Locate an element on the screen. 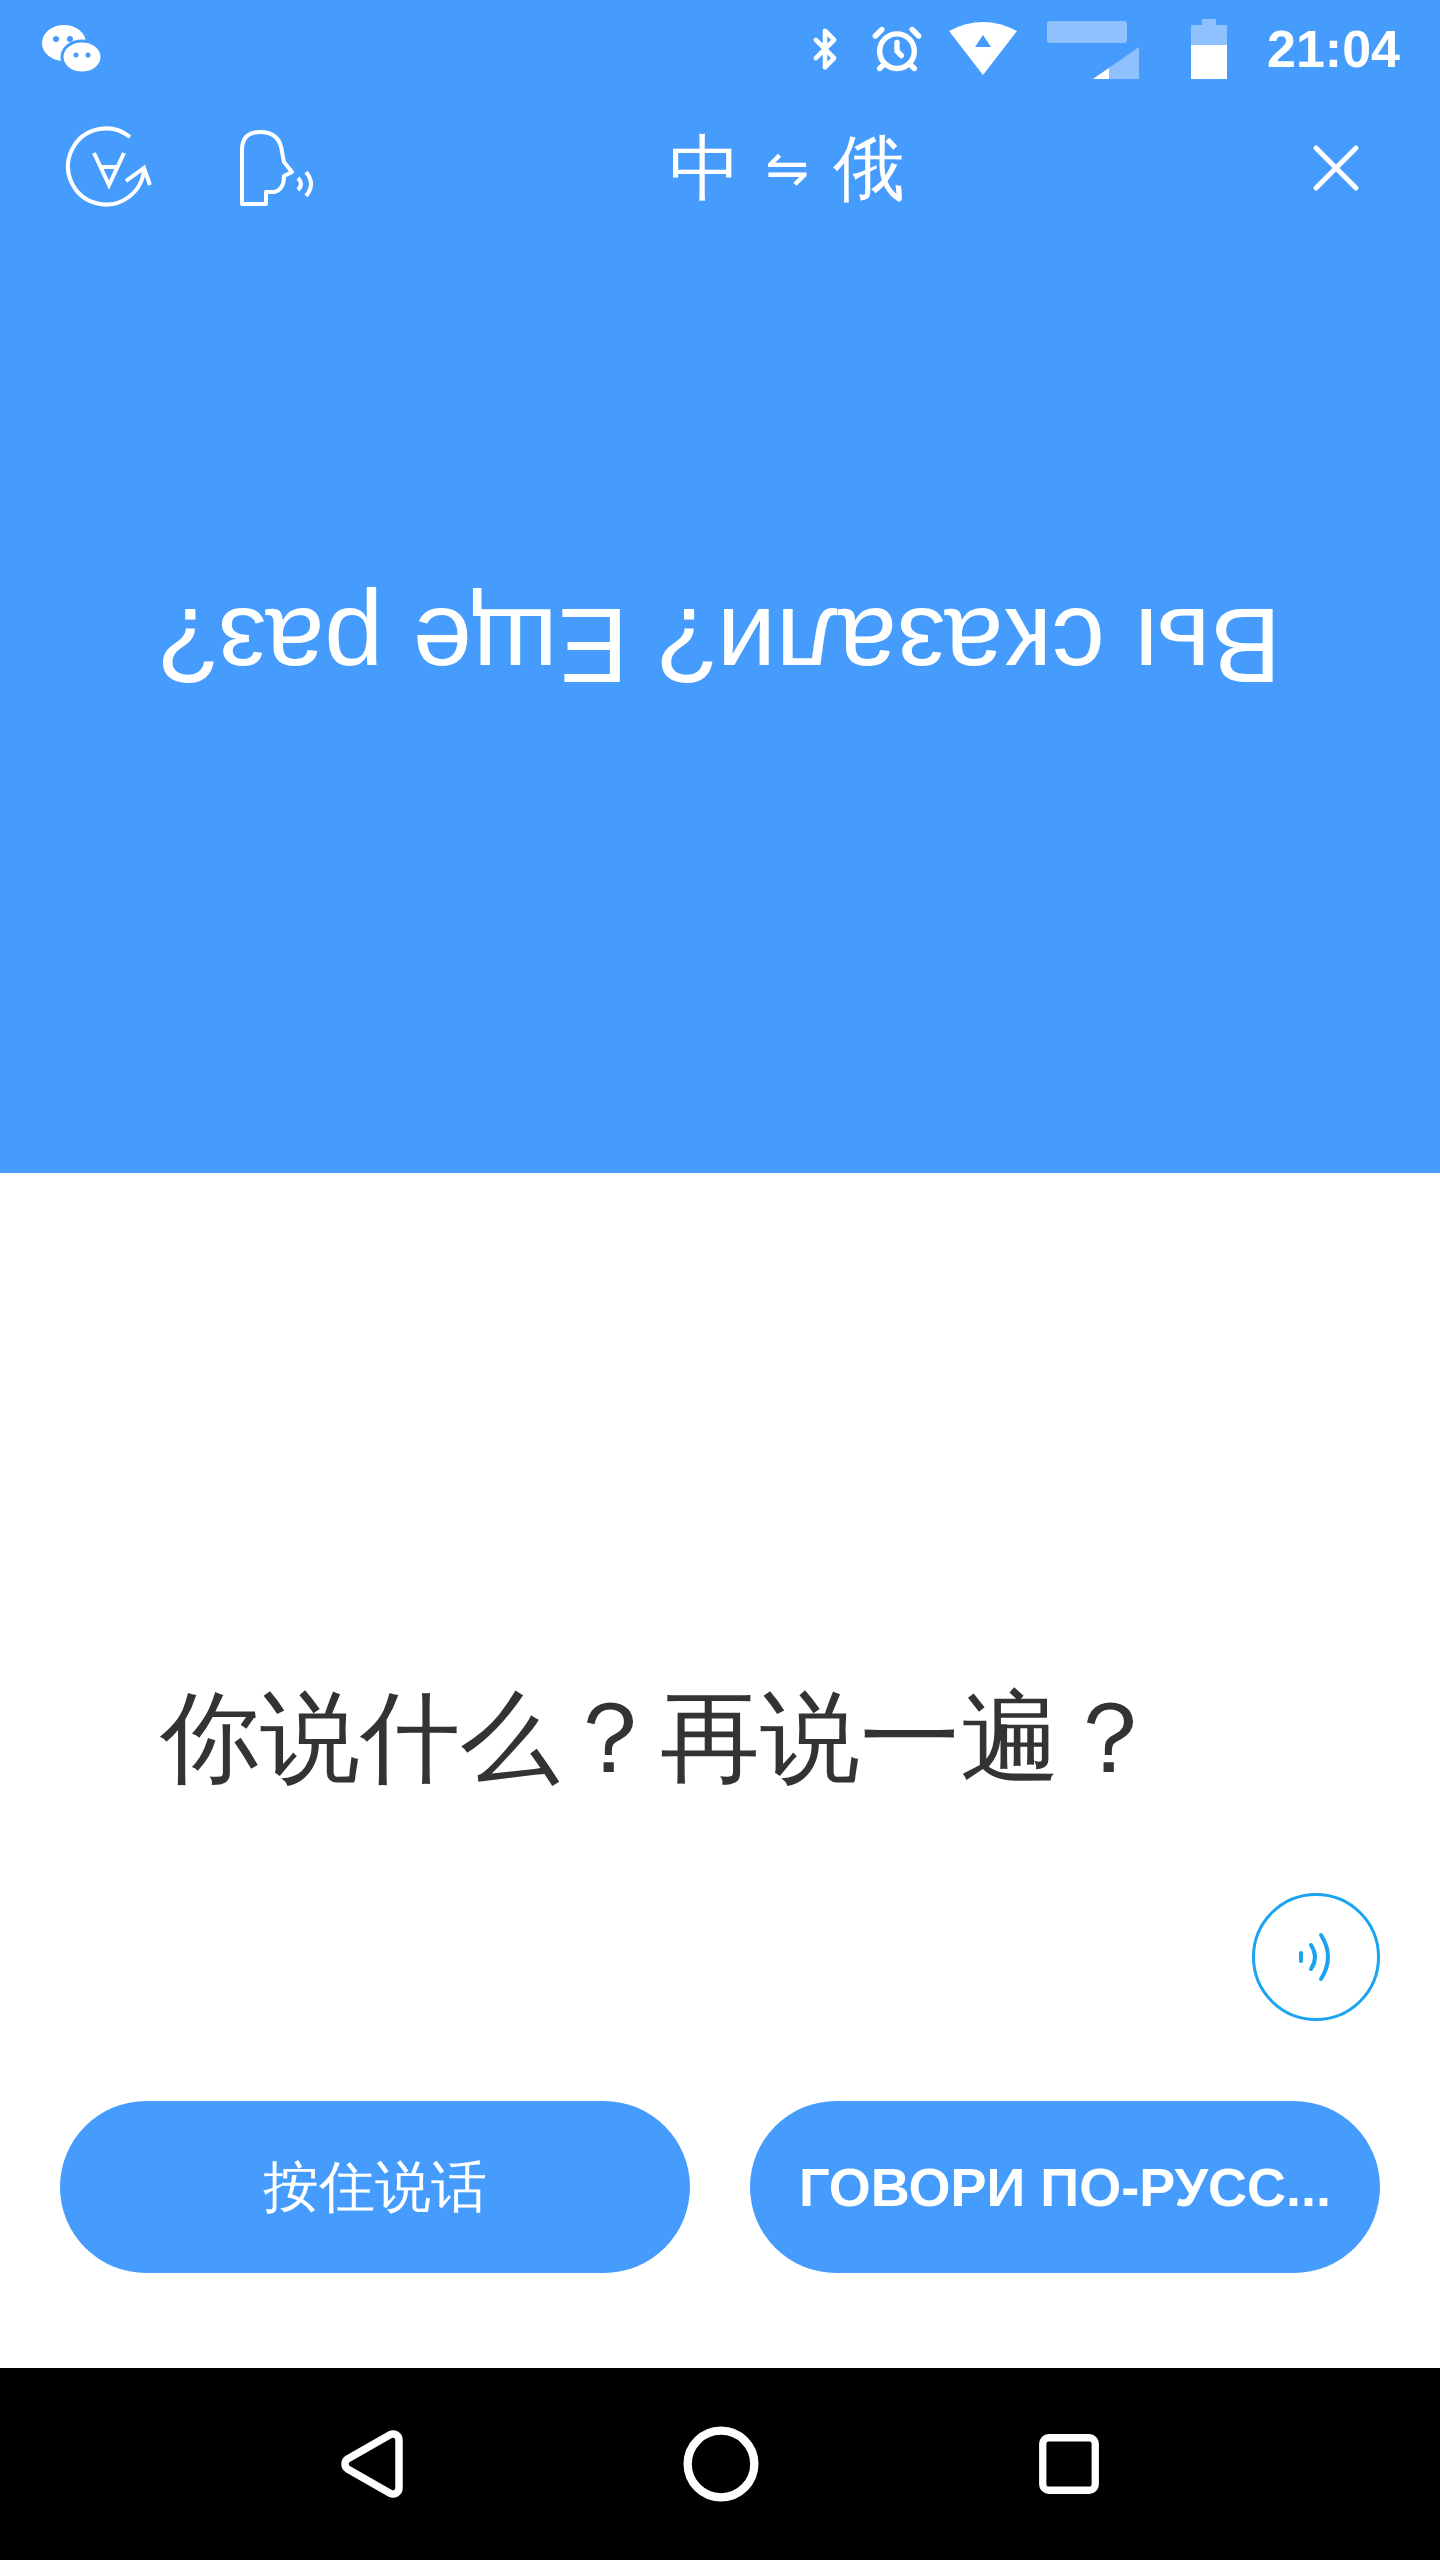  target-language: 俄 is located at coordinates (868, 168).